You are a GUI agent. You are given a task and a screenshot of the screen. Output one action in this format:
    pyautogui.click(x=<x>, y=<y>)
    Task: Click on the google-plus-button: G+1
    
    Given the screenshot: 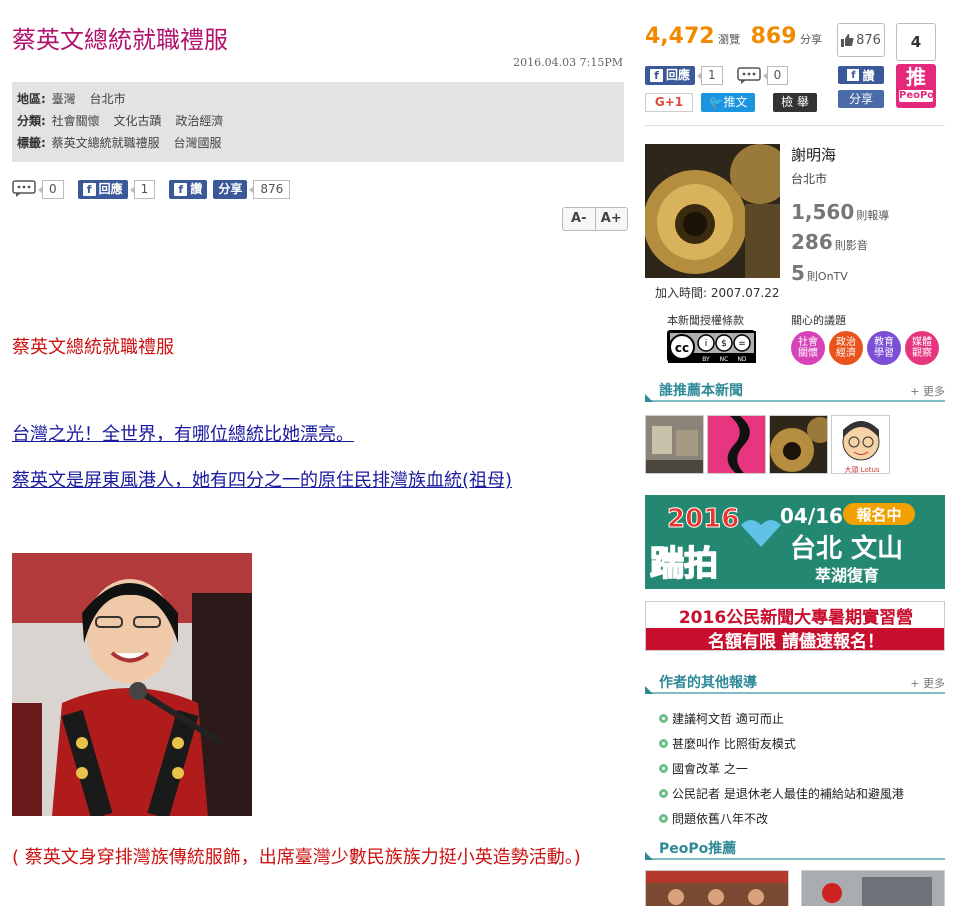 What is the action you would take?
    pyautogui.click(x=669, y=102)
    